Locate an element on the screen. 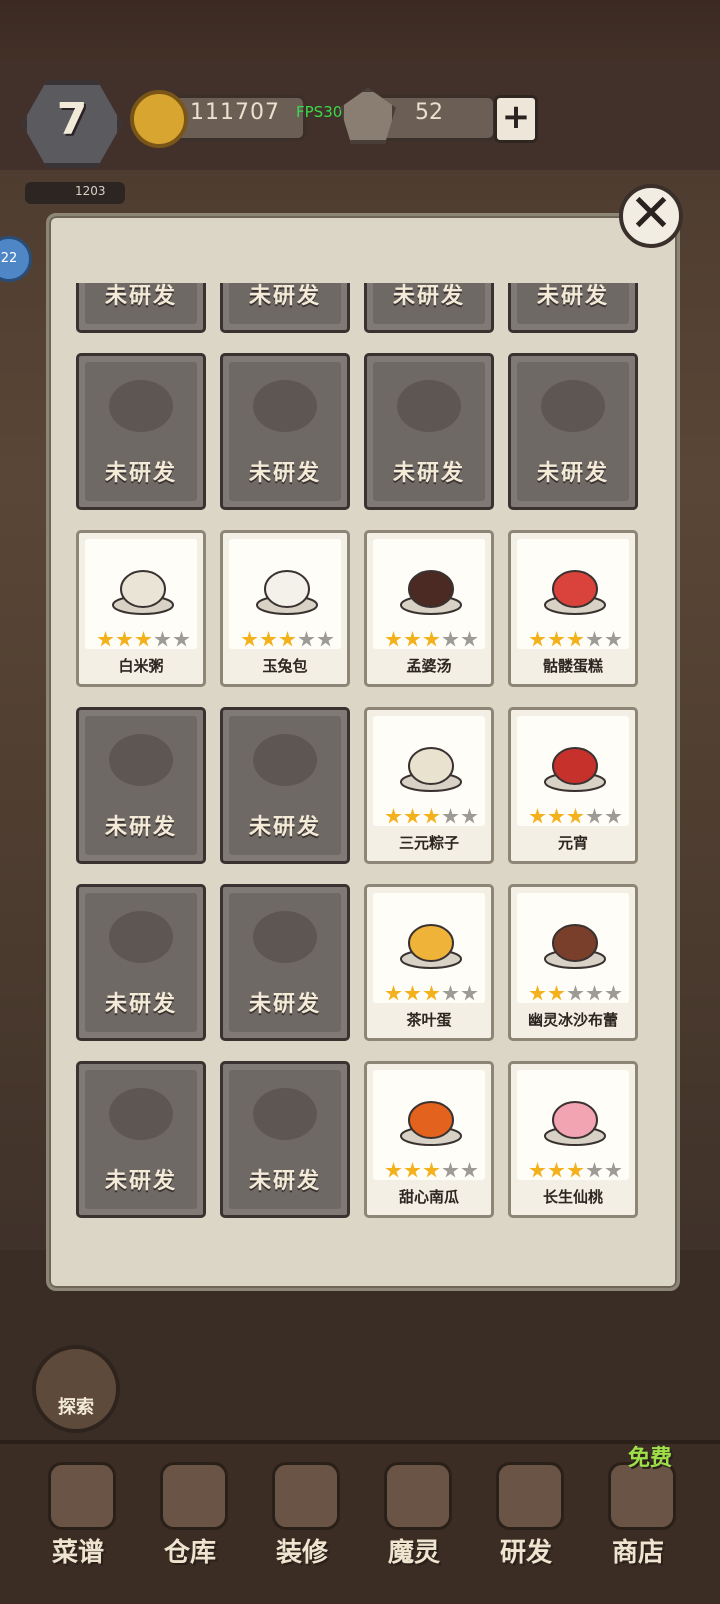 This screenshot has height=1604, width=720. roast-meat-icon is located at coordinates (141, 406).